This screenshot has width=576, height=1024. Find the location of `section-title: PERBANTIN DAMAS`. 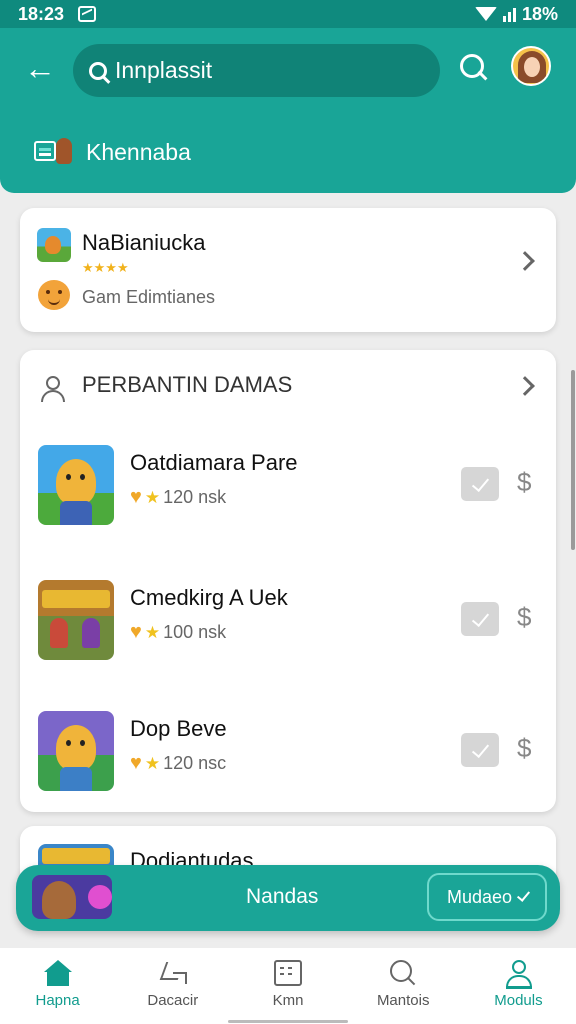

section-title: PERBANTIN DAMAS is located at coordinates (187, 384).